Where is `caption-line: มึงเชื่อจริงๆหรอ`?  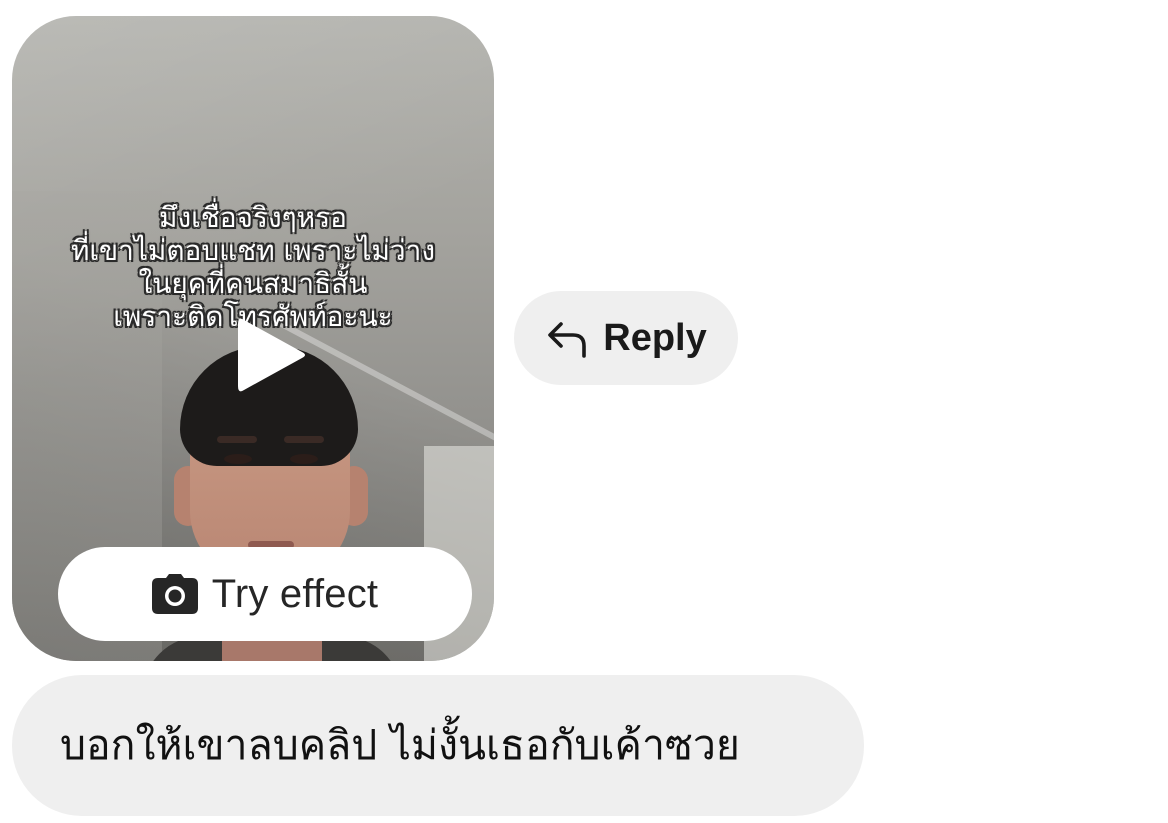
caption-line: มึงเชื่อจริงๆหรอ is located at coordinates (253, 217).